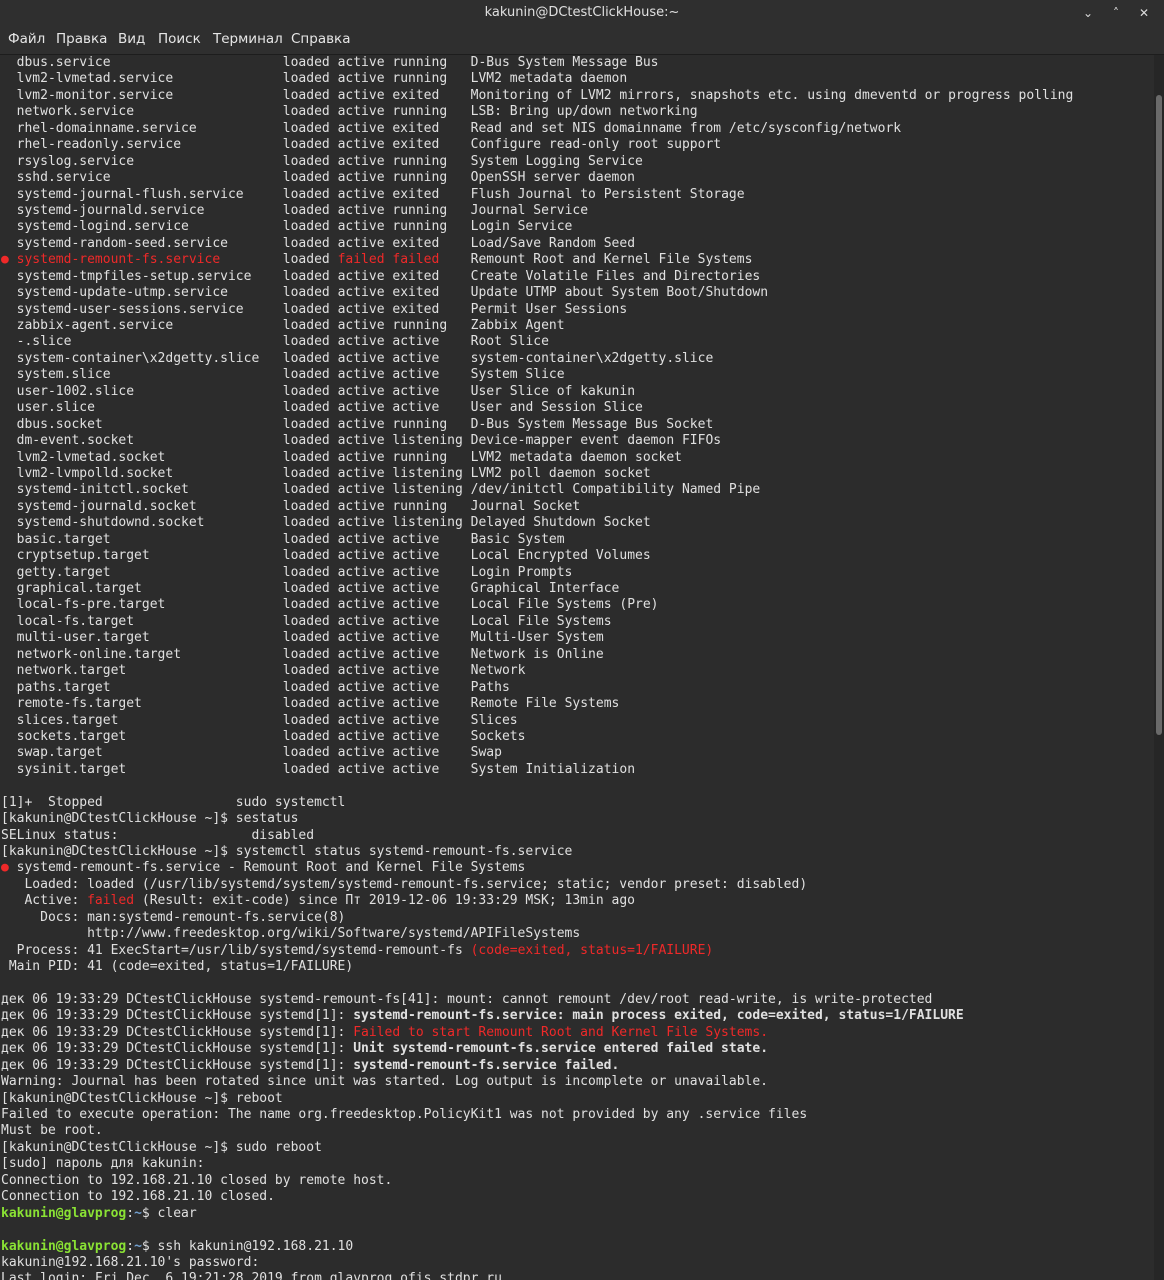 The width and height of the screenshot is (1164, 1280). What do you see at coordinates (494, 720) in the screenshot?
I see `unit-description: Slices` at bounding box center [494, 720].